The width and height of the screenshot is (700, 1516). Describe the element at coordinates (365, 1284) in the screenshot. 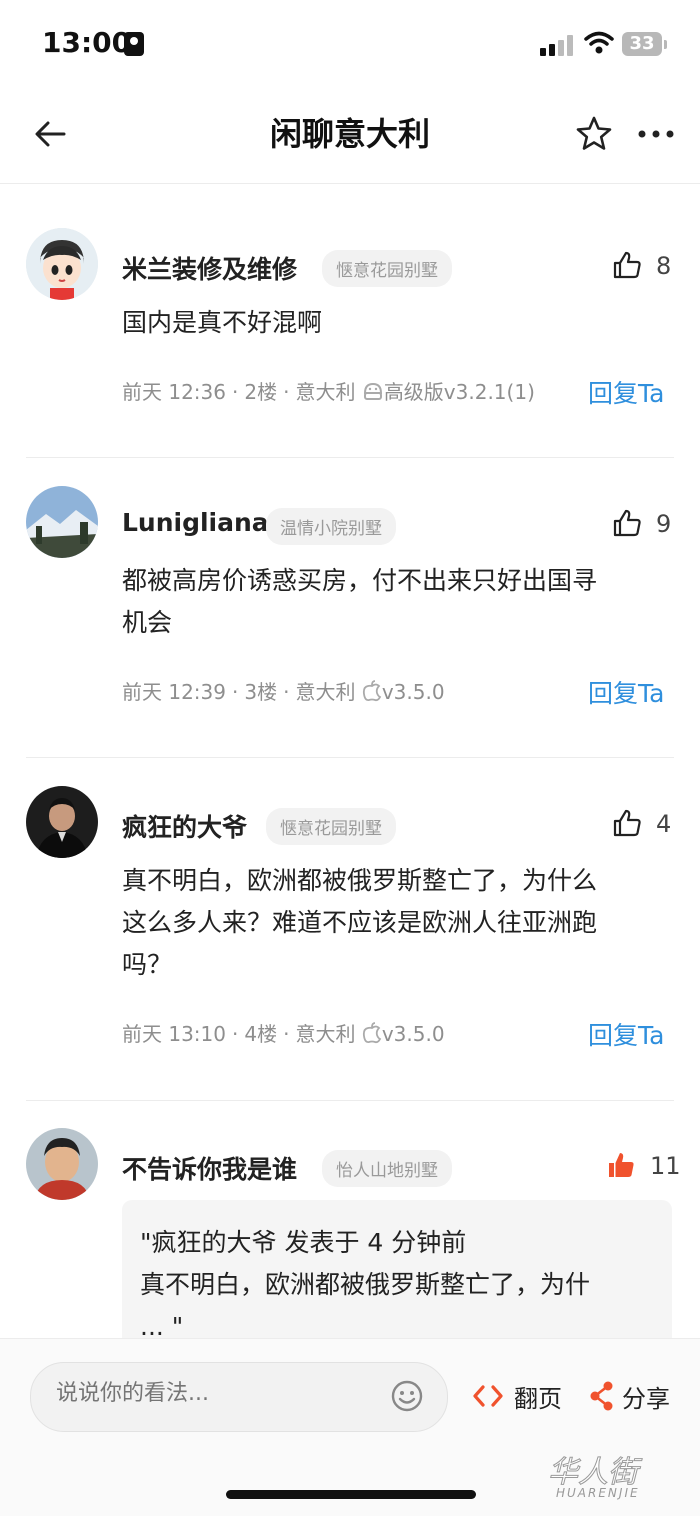

I see `quote-line: 真不明白，欧洲都被俄罗斯整亡了，为什` at that location.